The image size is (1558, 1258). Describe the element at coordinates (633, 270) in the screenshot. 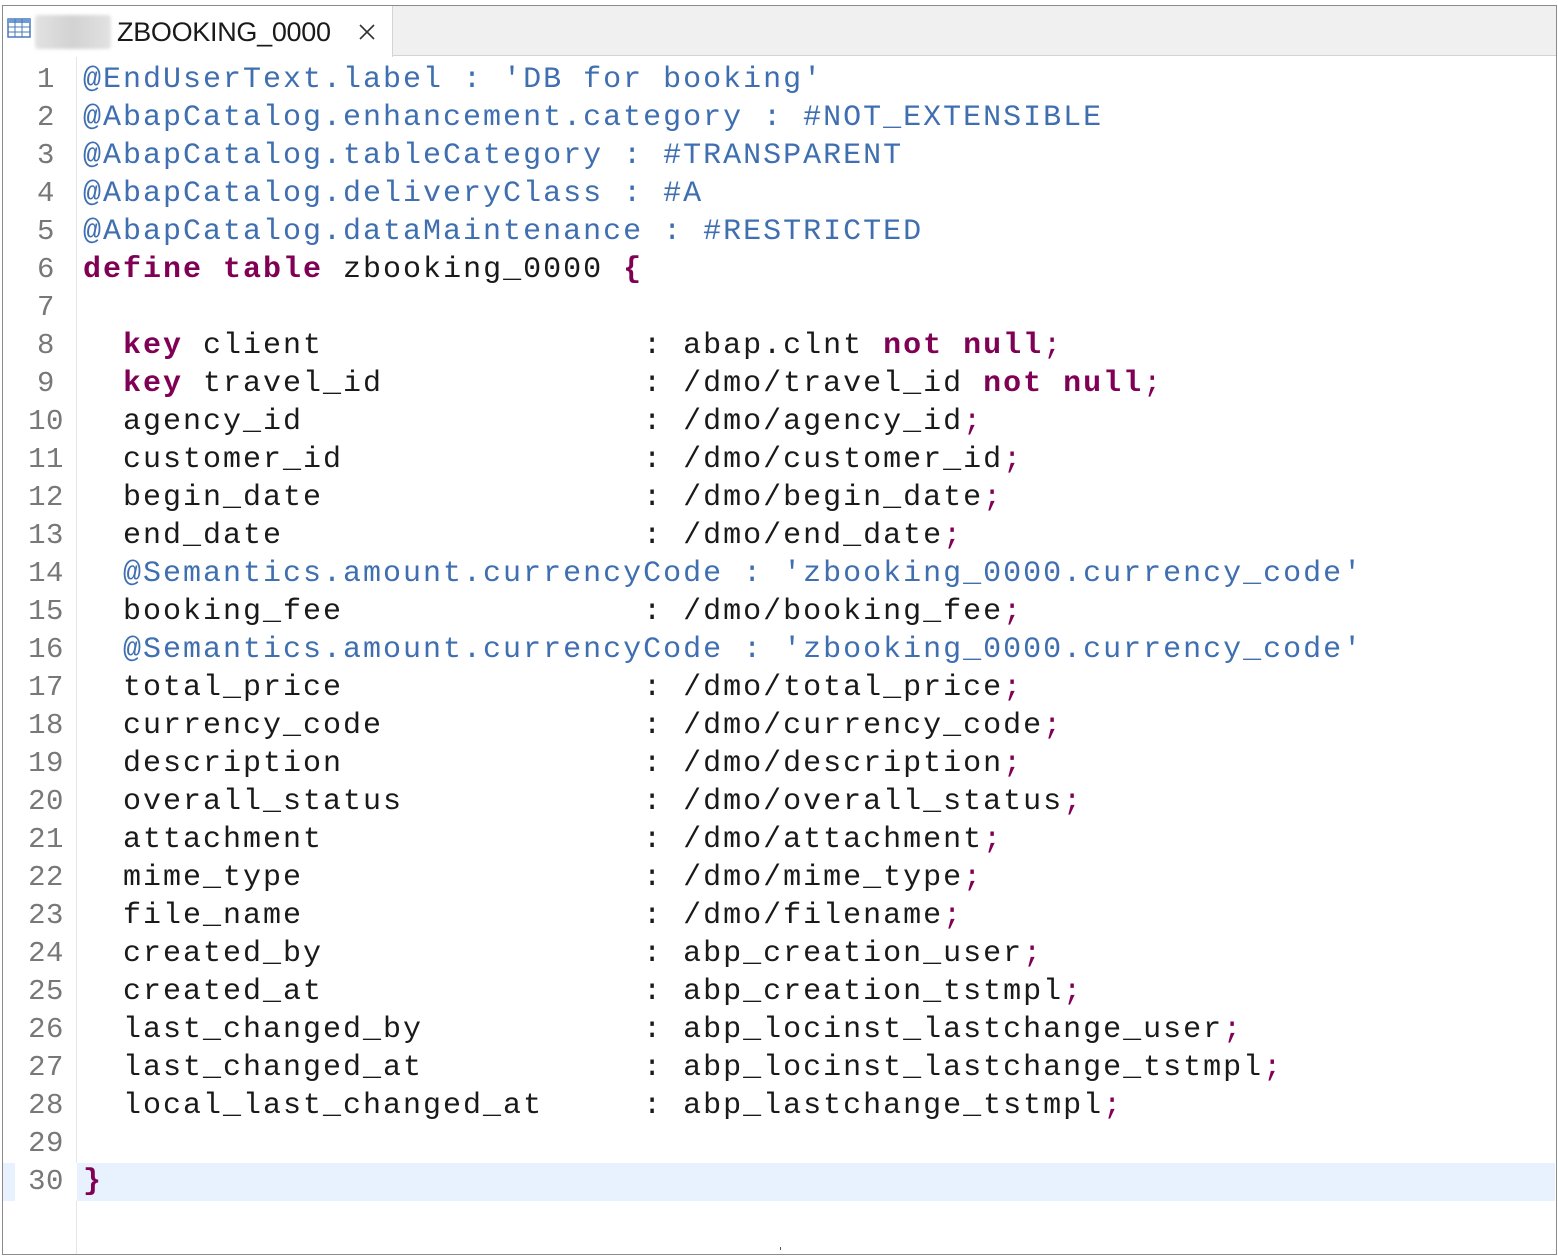

I see `keyword-token: {` at that location.